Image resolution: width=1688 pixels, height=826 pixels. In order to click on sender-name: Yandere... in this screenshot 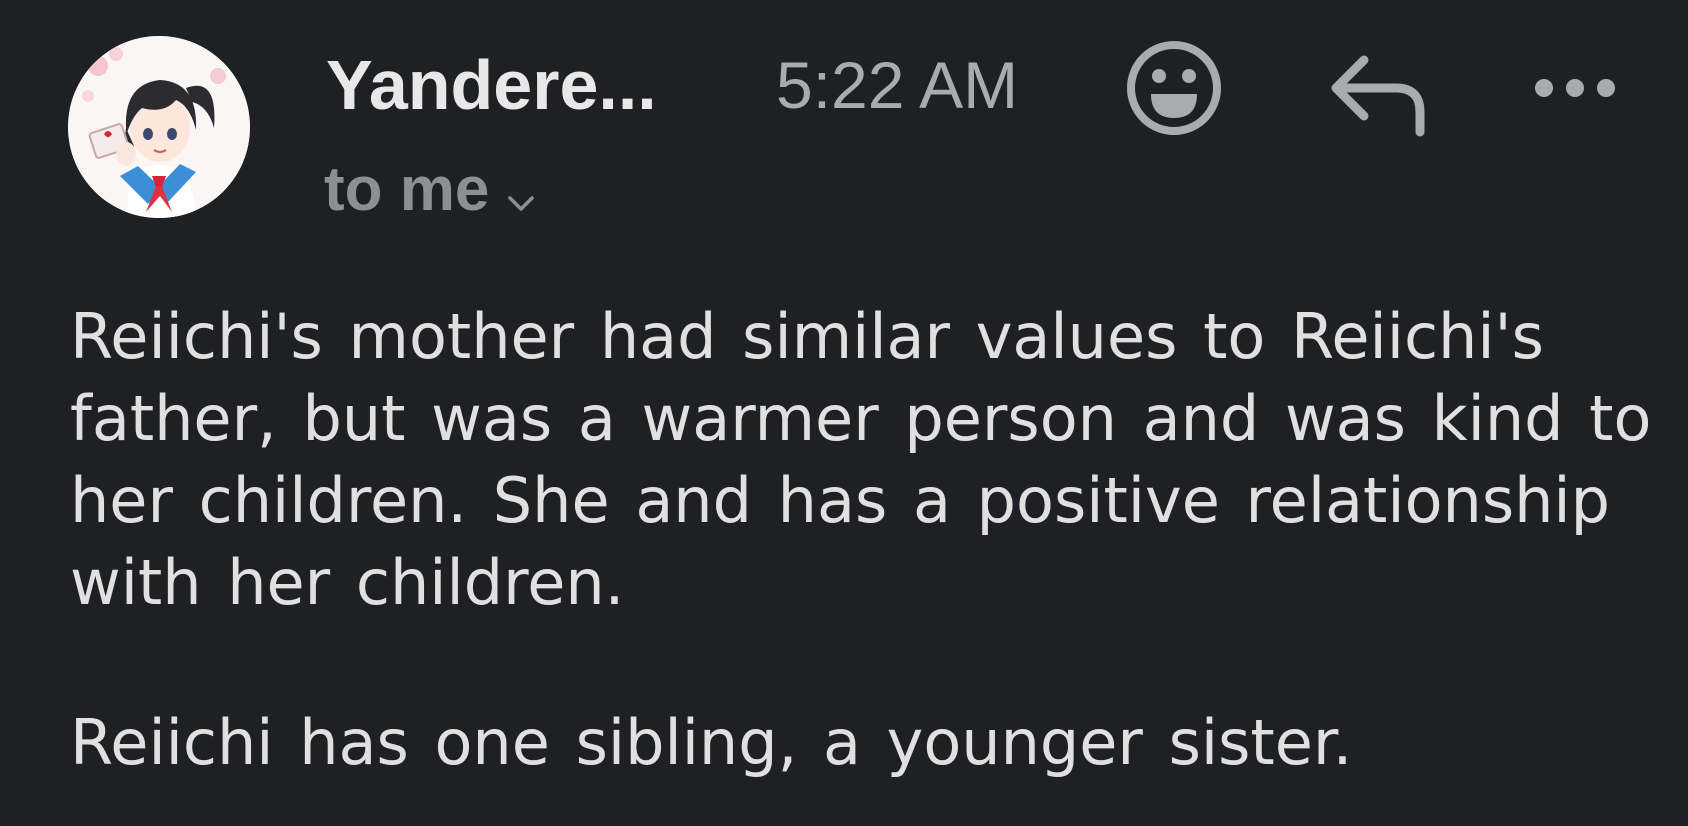, I will do `click(491, 85)`.